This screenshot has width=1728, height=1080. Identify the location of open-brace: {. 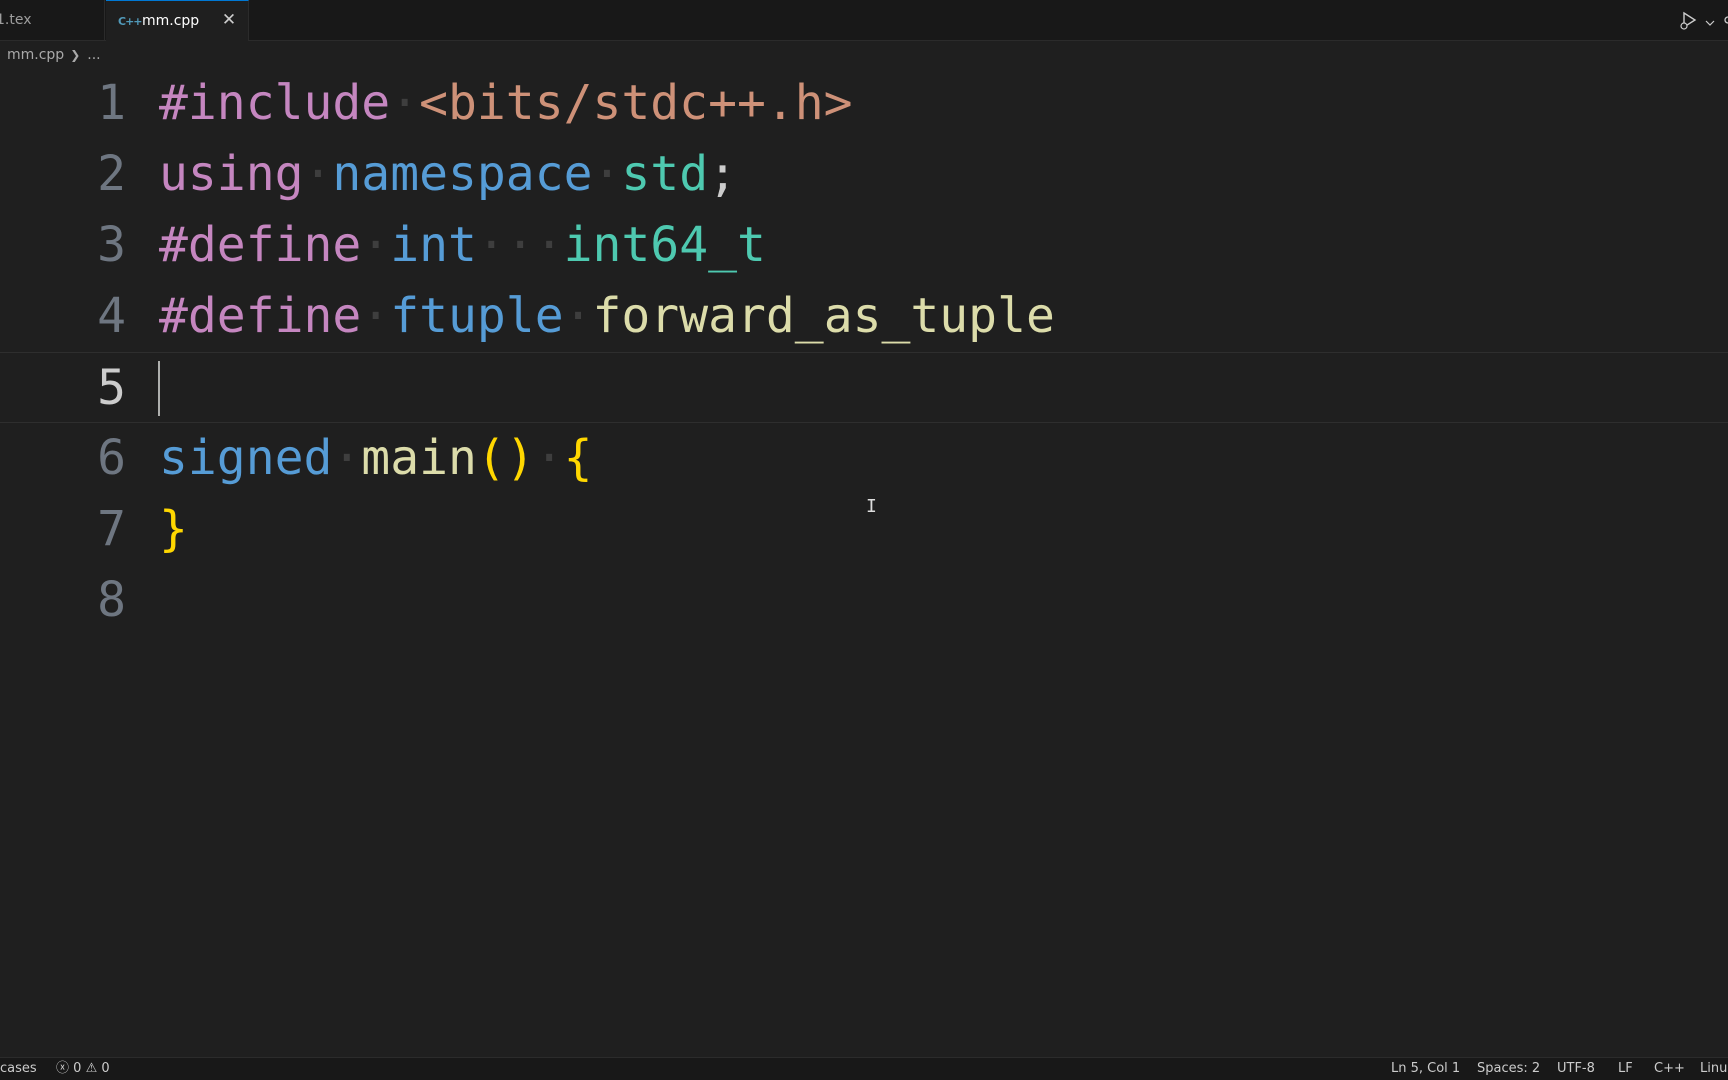
(578, 458).